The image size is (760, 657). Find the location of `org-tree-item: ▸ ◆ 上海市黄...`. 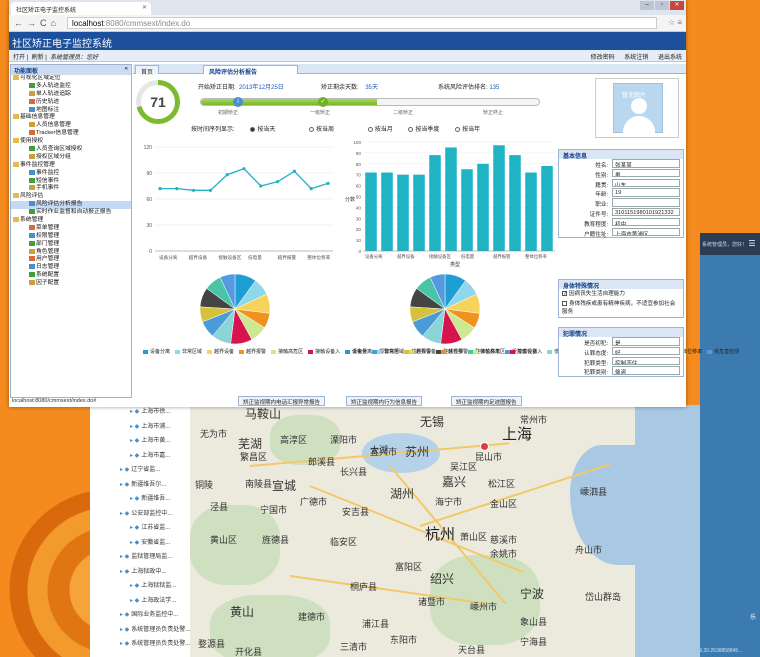

org-tree-item: ▸ ◆ 上海市黄... is located at coordinates (140, 441).